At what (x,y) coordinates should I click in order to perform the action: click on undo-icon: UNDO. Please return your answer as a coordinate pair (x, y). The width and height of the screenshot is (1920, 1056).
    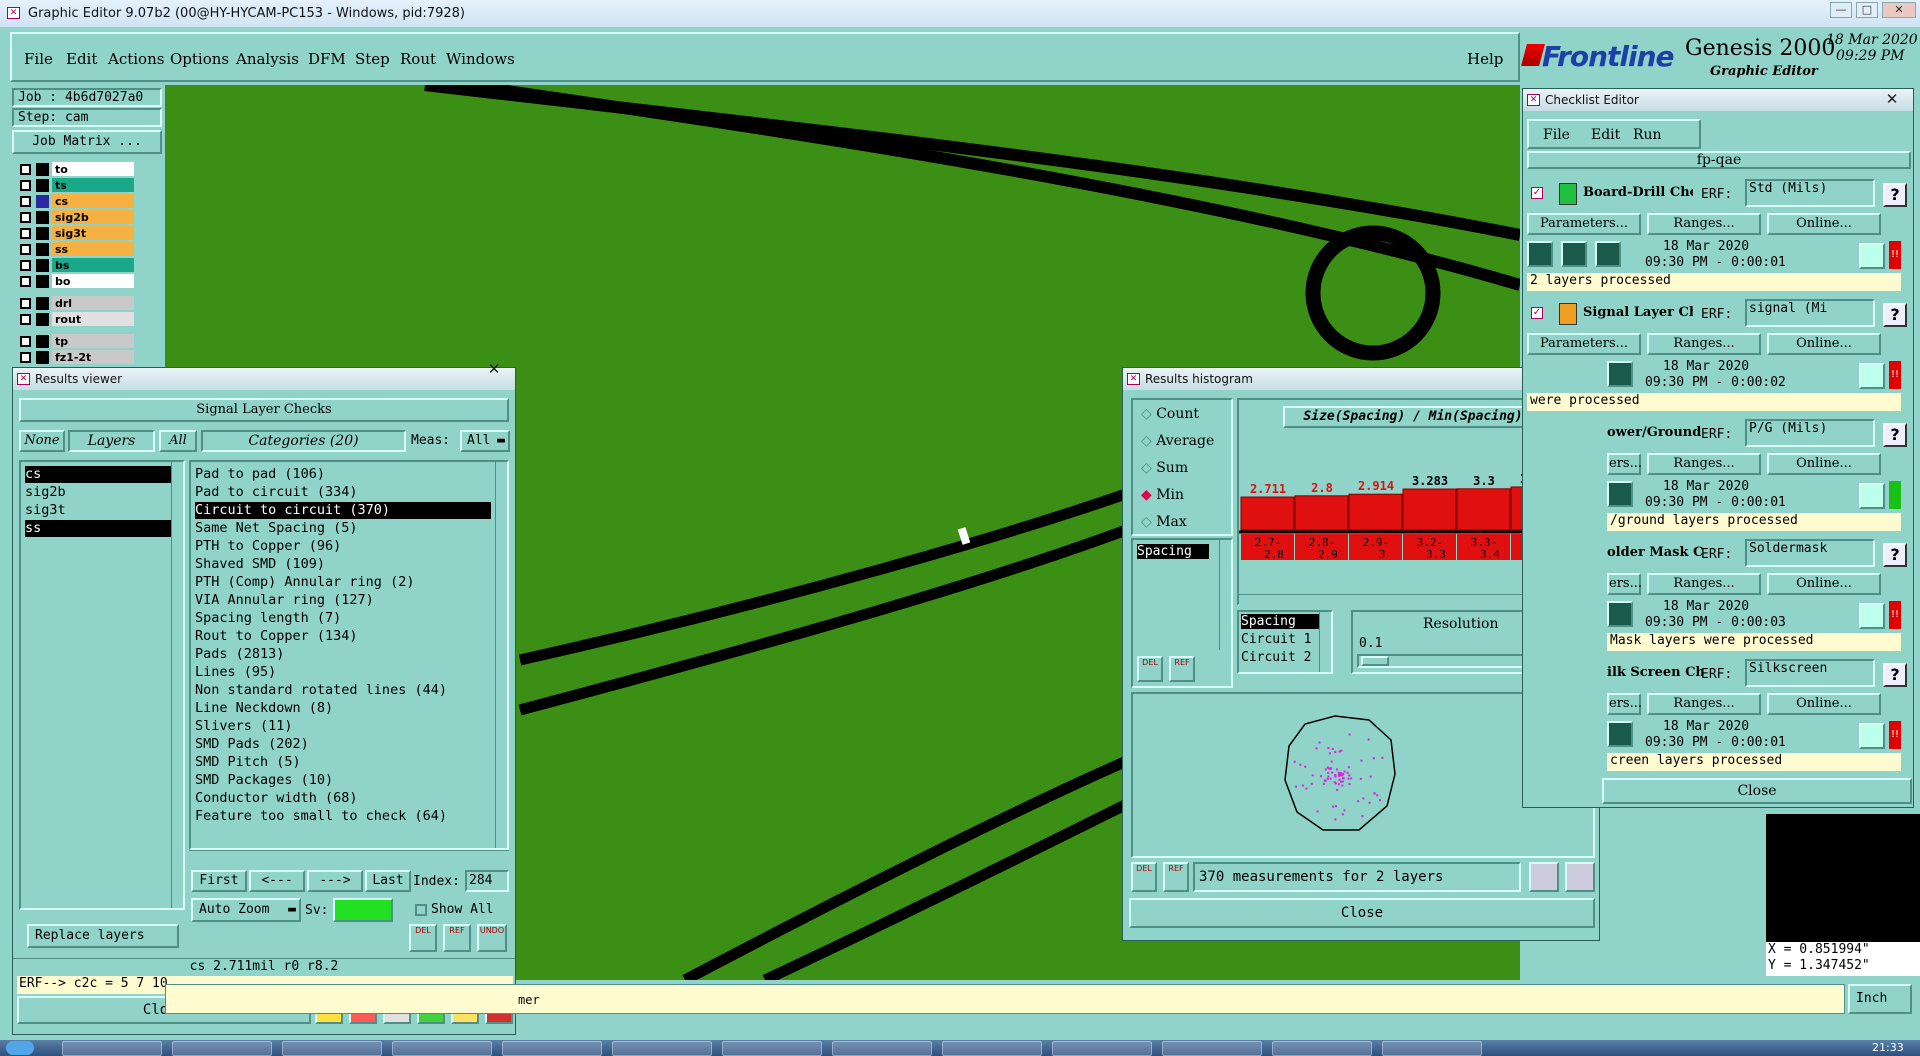
    Looking at the image, I should click on (492, 938).